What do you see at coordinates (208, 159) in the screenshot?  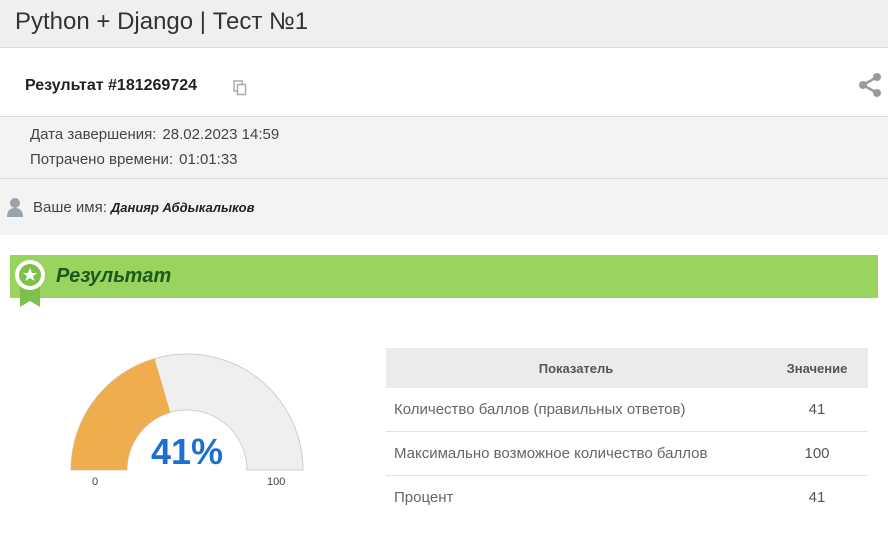 I see `time-spent-value: 01:01:33` at bounding box center [208, 159].